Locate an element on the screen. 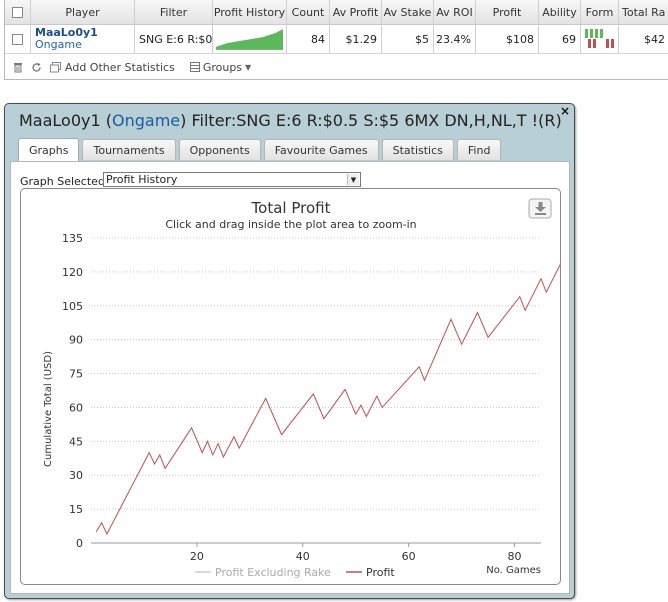 Image resolution: width=668 pixels, height=602 pixels. y-tick-label: 75 is located at coordinates (76, 374).